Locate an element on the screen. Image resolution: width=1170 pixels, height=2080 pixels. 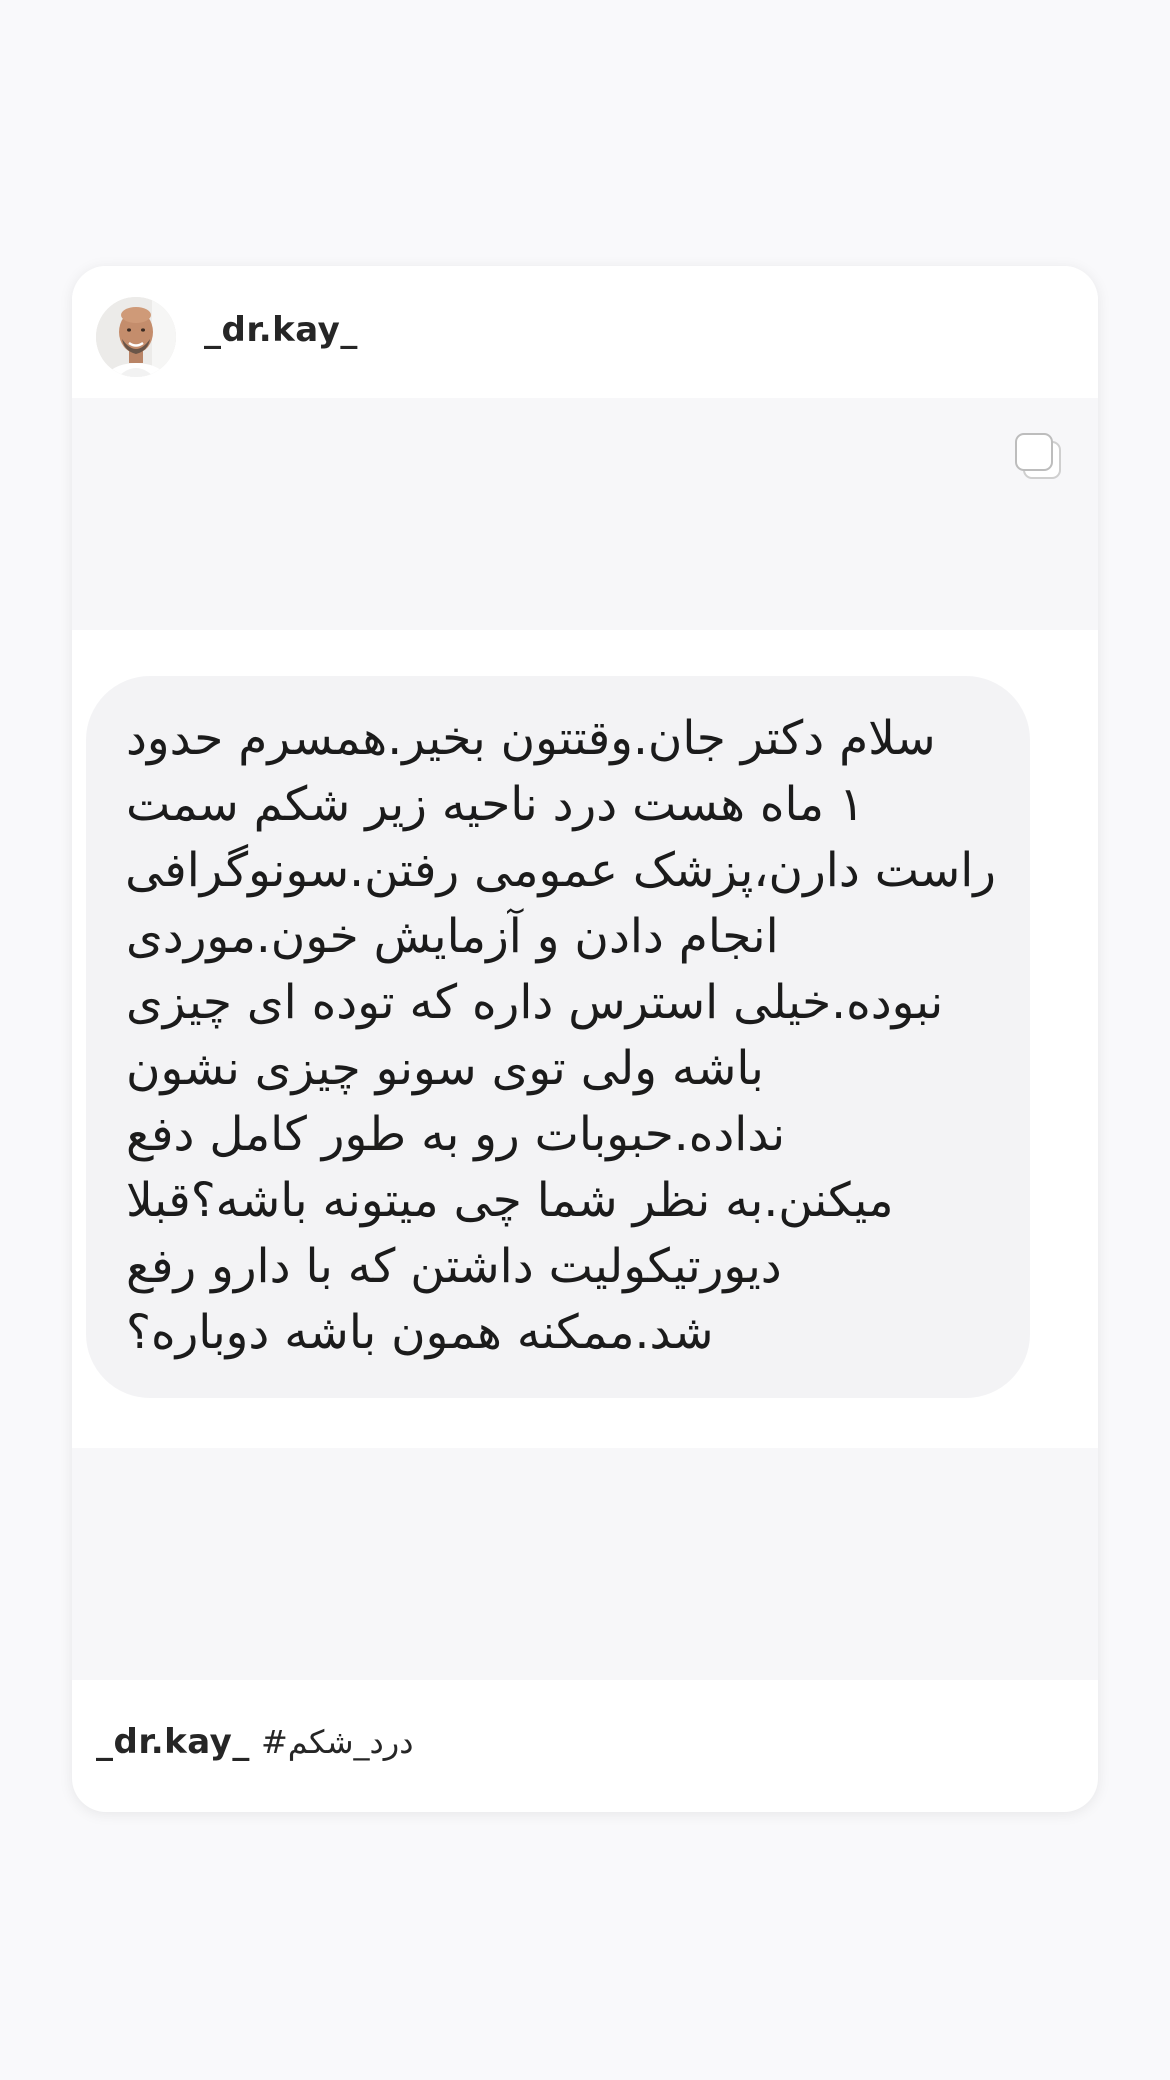
post-header: _dr.kay_ is located at coordinates (585, 332).